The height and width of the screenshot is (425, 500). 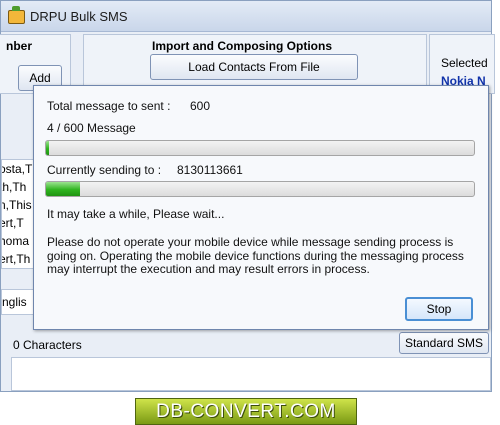 I want to click on currently-sending-label: Currently sending to :, so click(x=104, y=170).